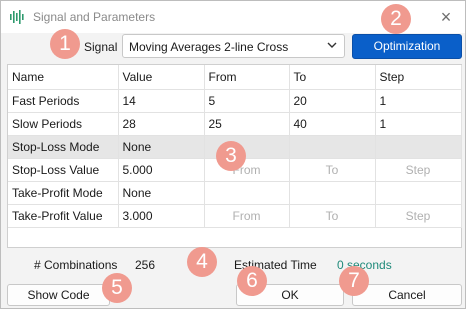 This screenshot has width=466, height=309. I want to click on chevron-down-icon, so click(332, 45).